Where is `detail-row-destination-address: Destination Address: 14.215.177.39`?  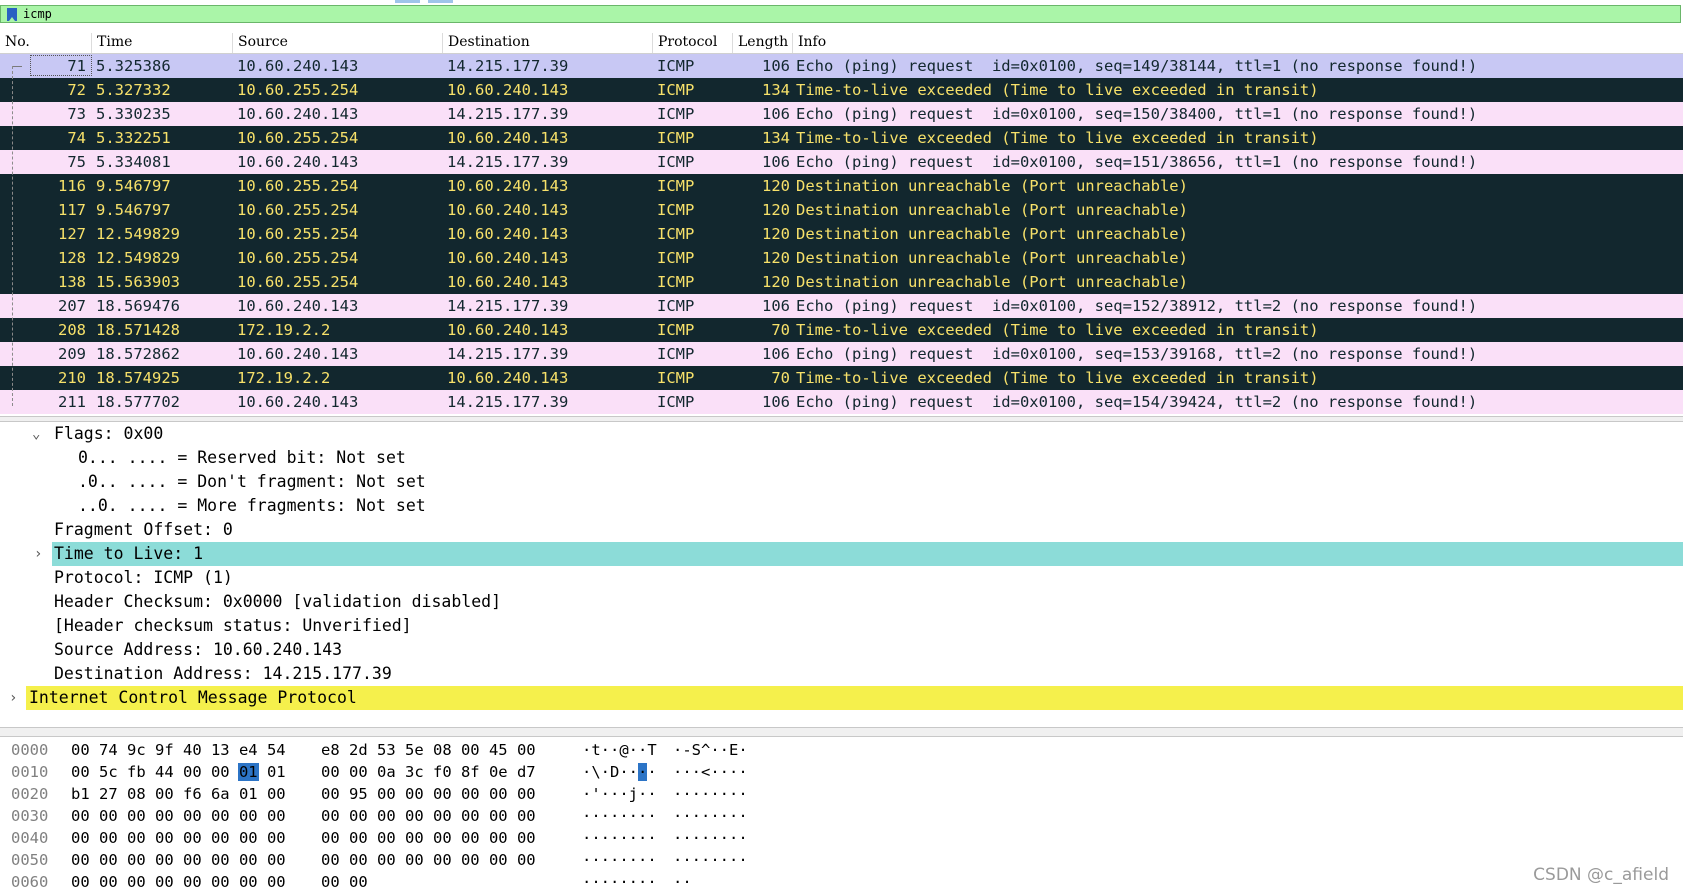 detail-row-destination-address: Destination Address: 14.215.177.39 is located at coordinates (841, 674).